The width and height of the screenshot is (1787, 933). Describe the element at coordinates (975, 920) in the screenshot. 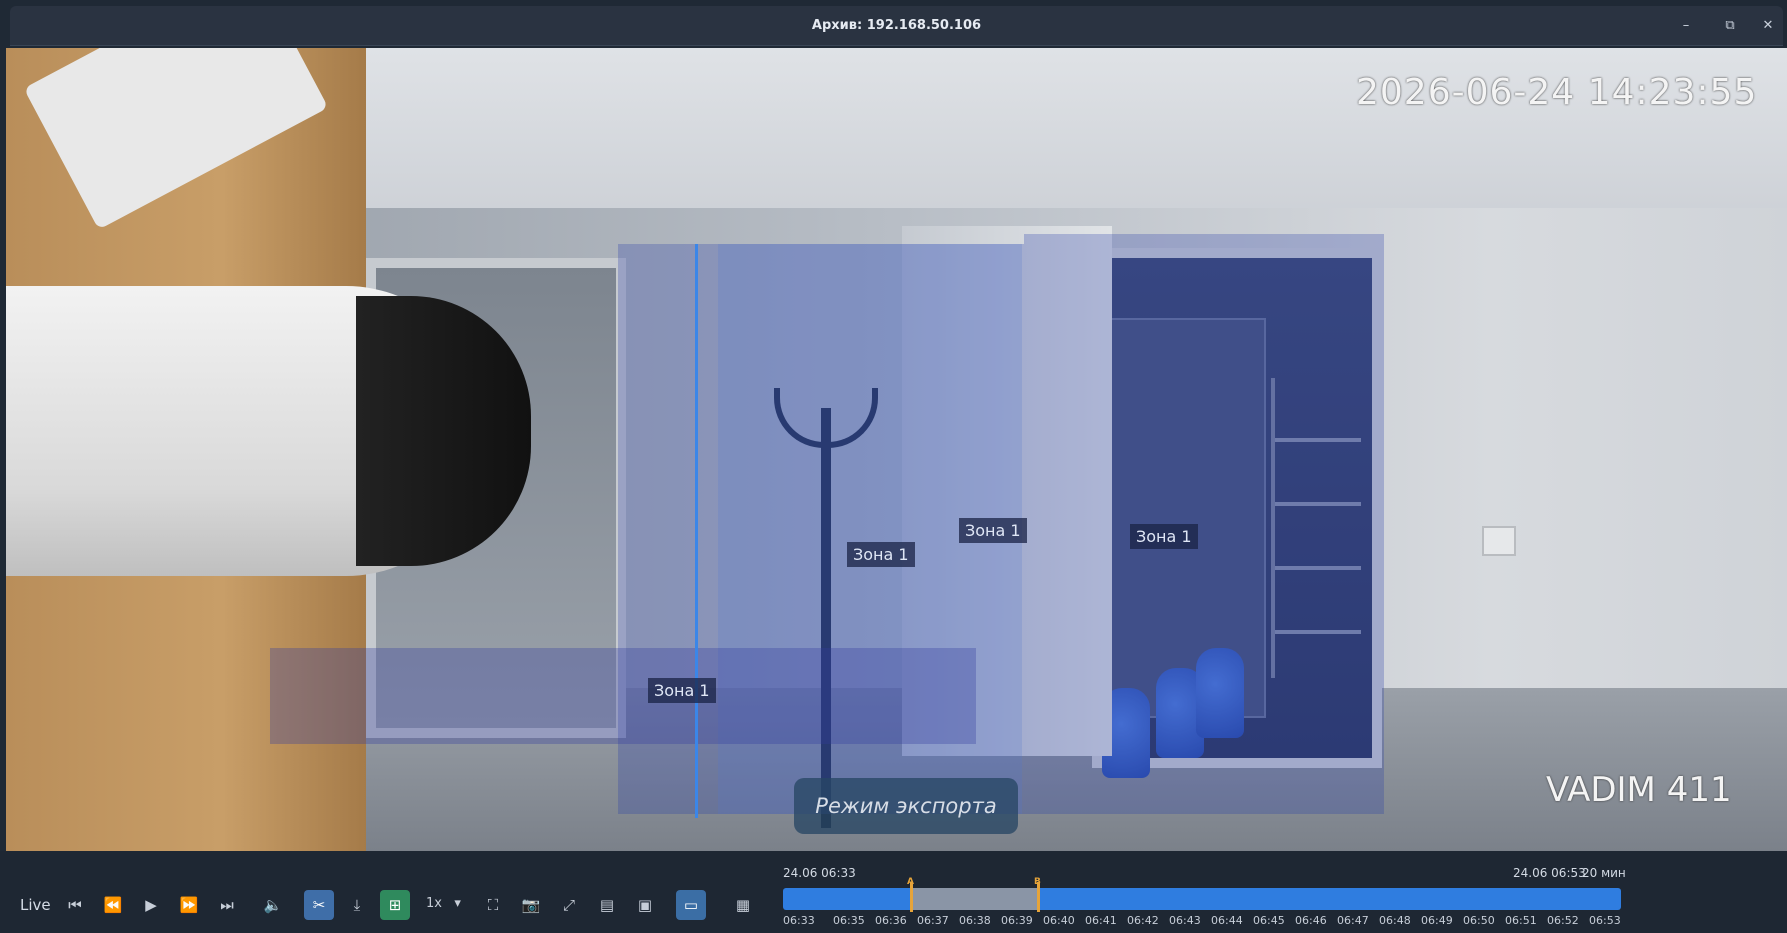

I see `timeline-tick: 06:38` at that location.